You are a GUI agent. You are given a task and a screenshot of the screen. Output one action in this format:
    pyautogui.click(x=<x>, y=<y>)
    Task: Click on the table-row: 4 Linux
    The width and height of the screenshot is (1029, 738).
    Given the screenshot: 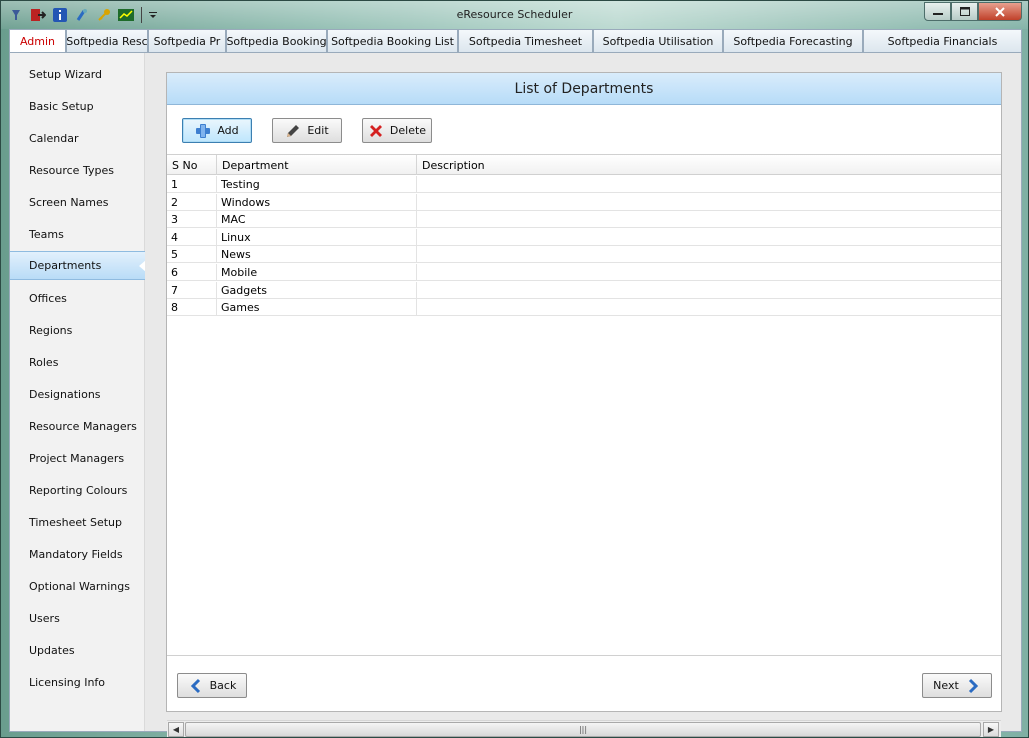 What is the action you would take?
    pyautogui.click(x=584, y=237)
    